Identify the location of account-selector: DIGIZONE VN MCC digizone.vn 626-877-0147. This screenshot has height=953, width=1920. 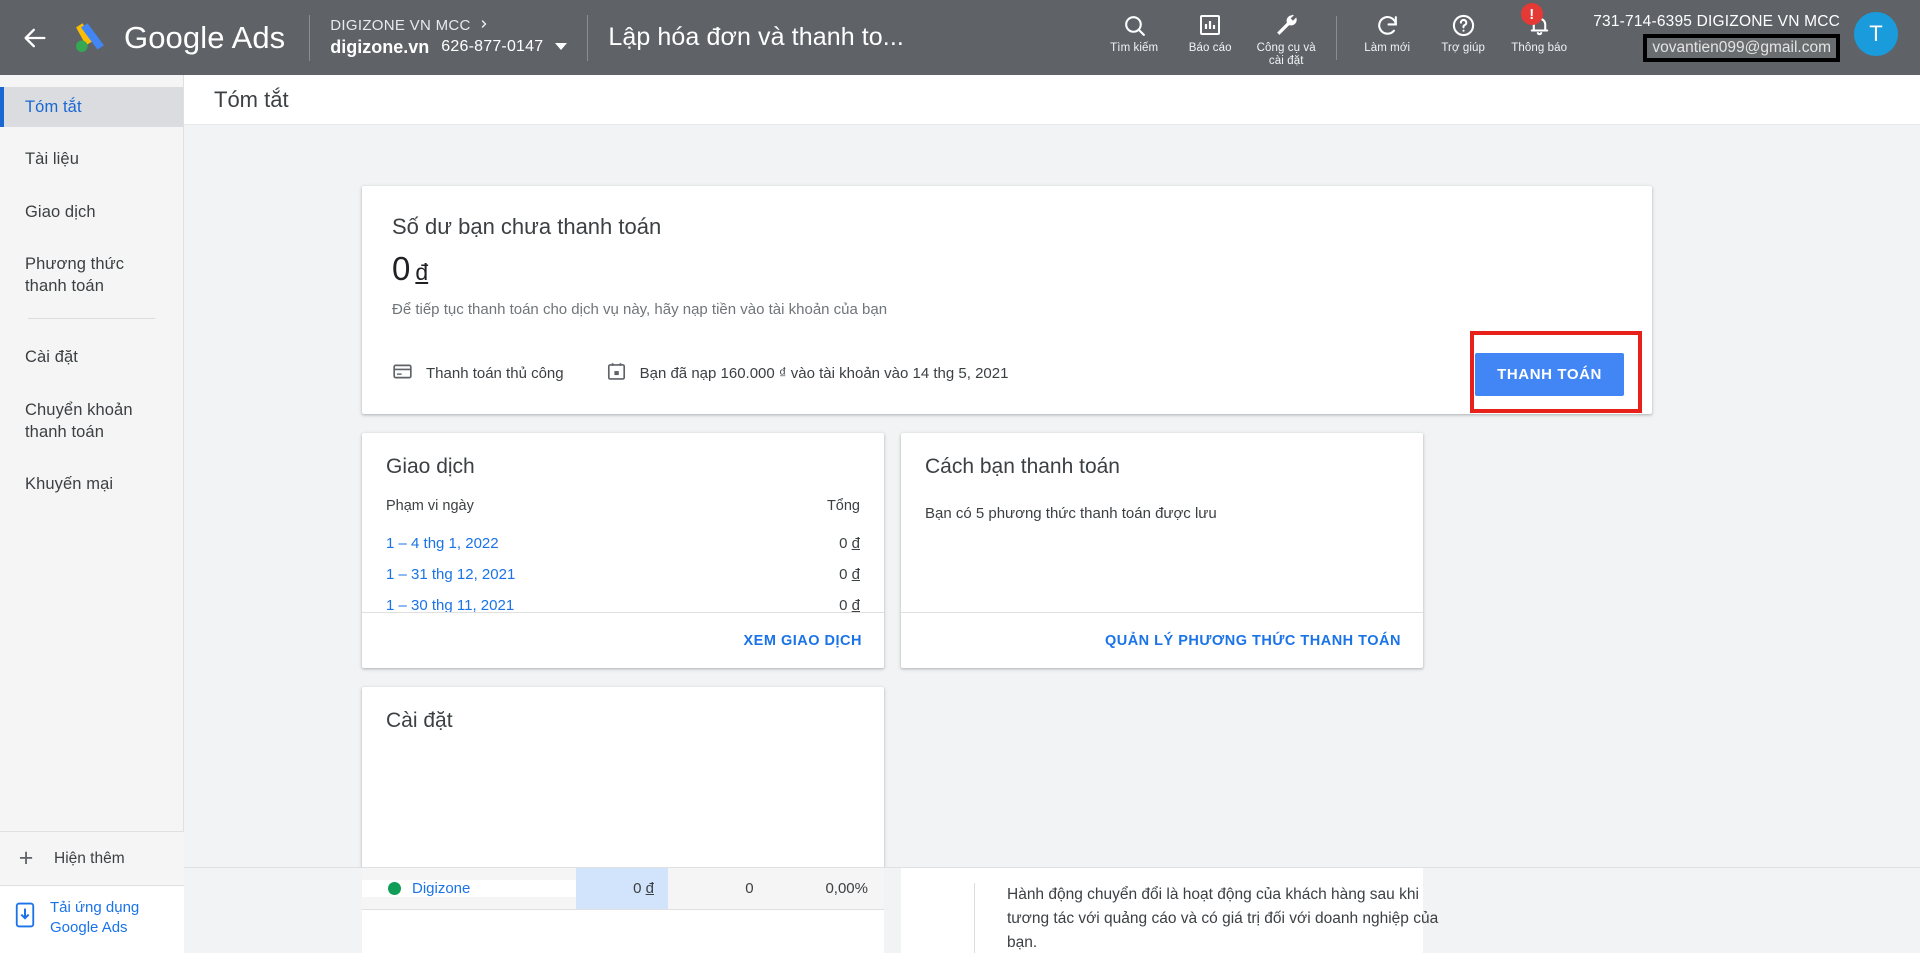
(449, 37).